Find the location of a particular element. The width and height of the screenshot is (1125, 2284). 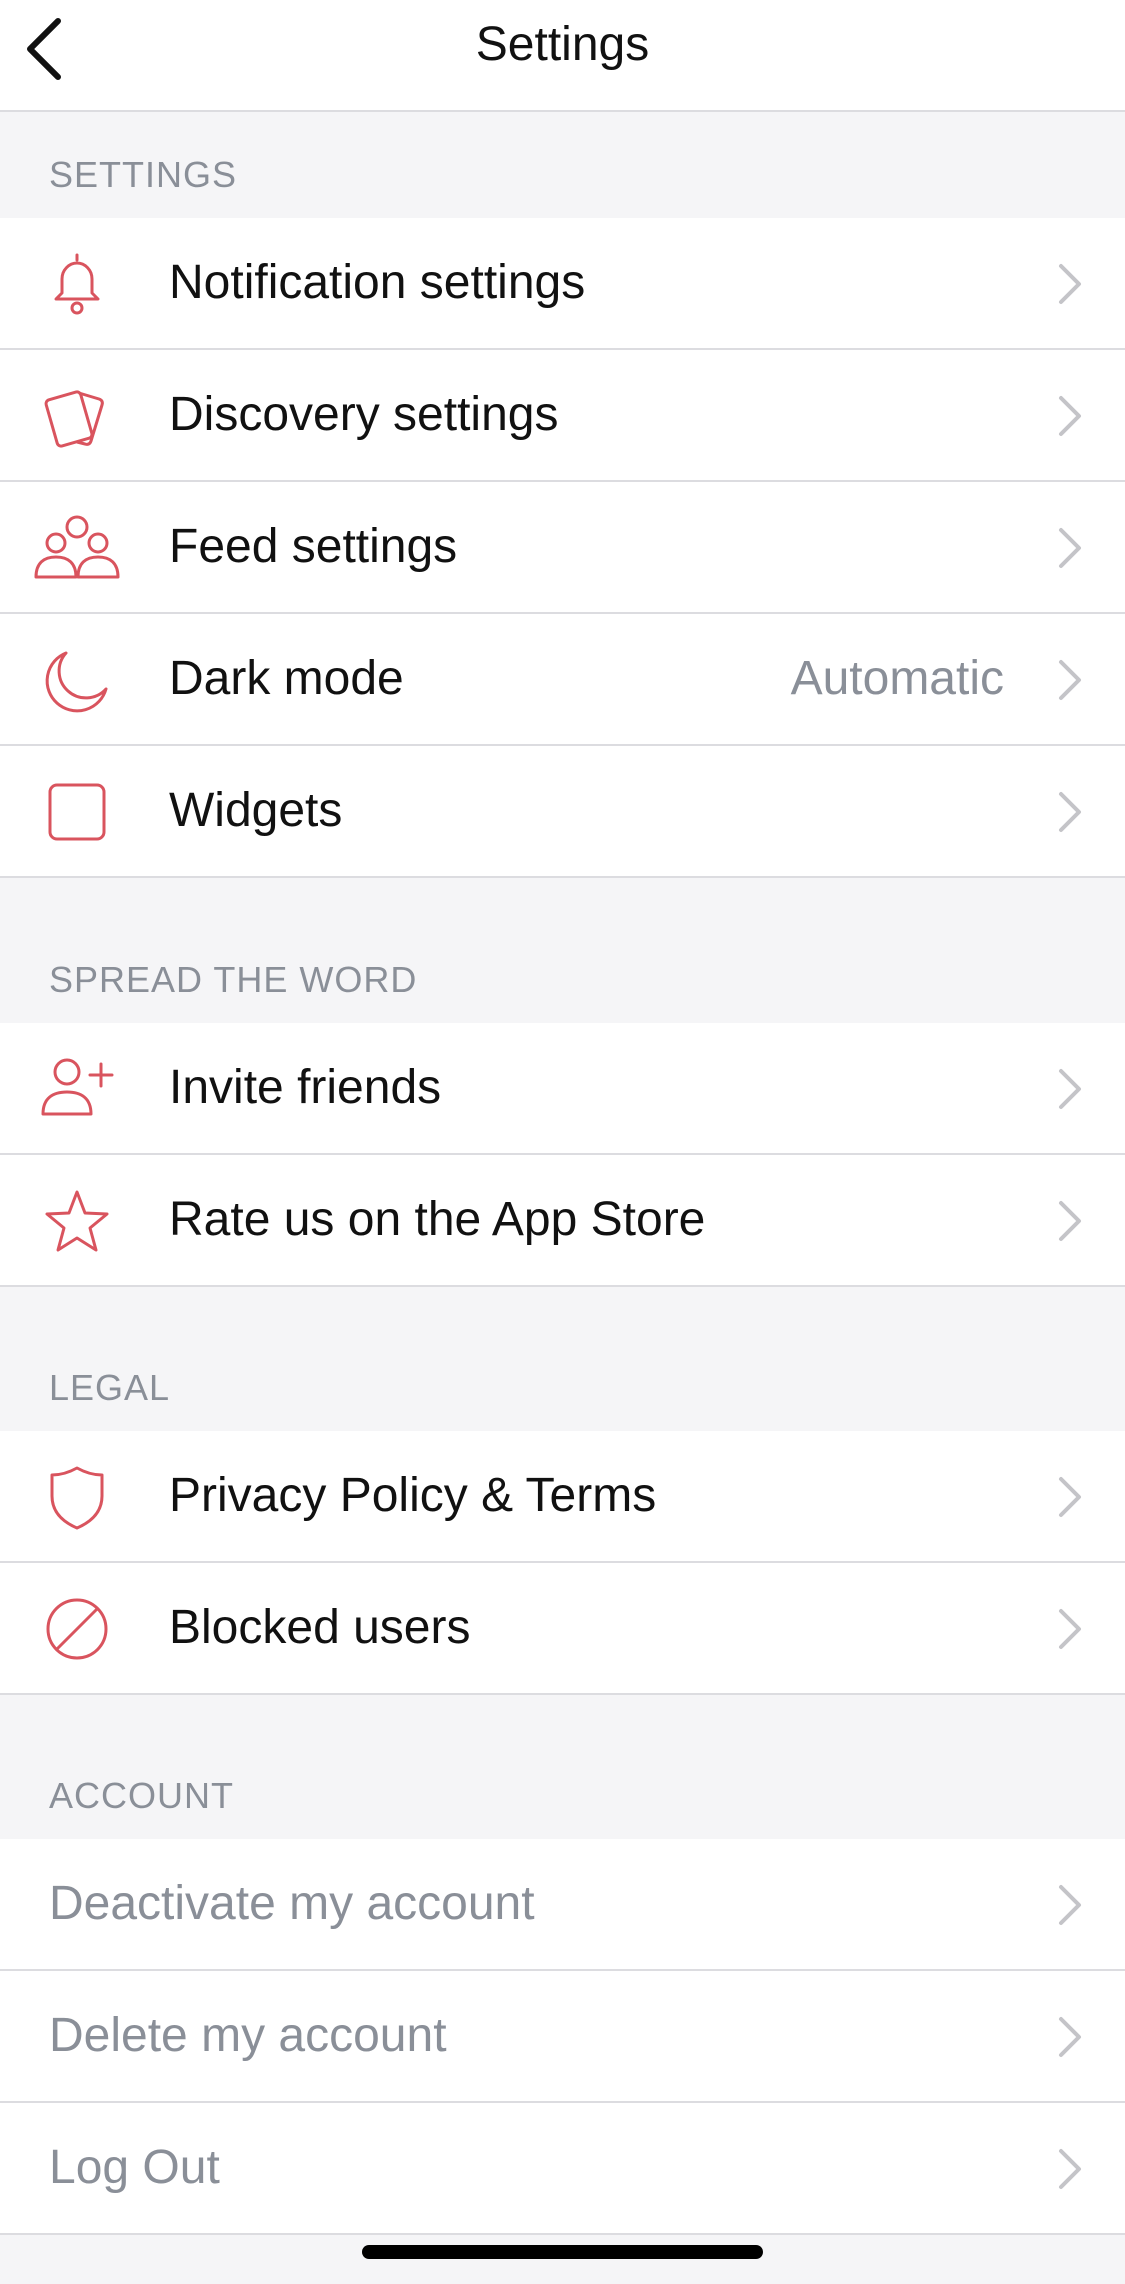

row-invite-friends: Invite friends is located at coordinates (562, 1089).